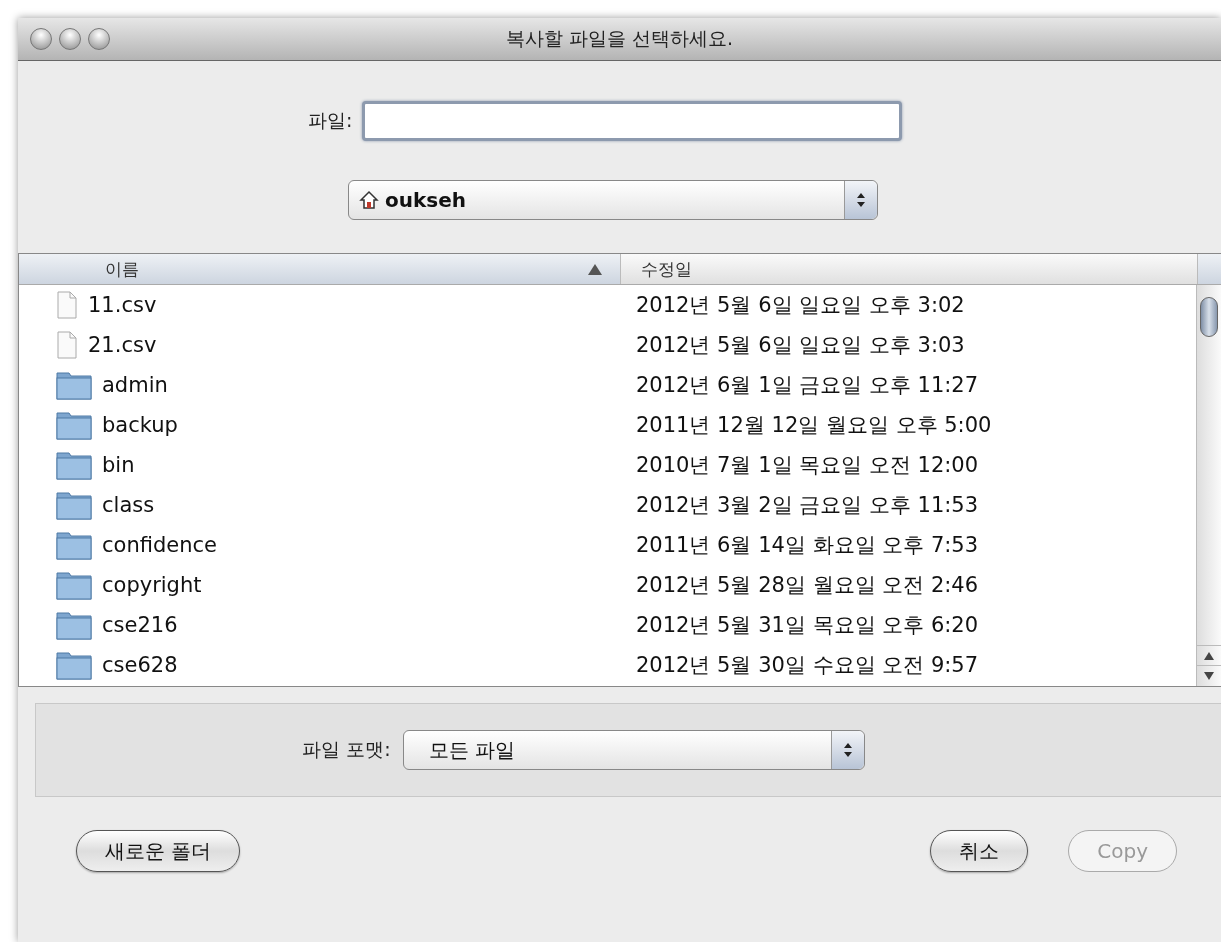 This screenshot has height=942, width=1221. What do you see at coordinates (140, 665) in the screenshot?
I see `file-name: cse628` at bounding box center [140, 665].